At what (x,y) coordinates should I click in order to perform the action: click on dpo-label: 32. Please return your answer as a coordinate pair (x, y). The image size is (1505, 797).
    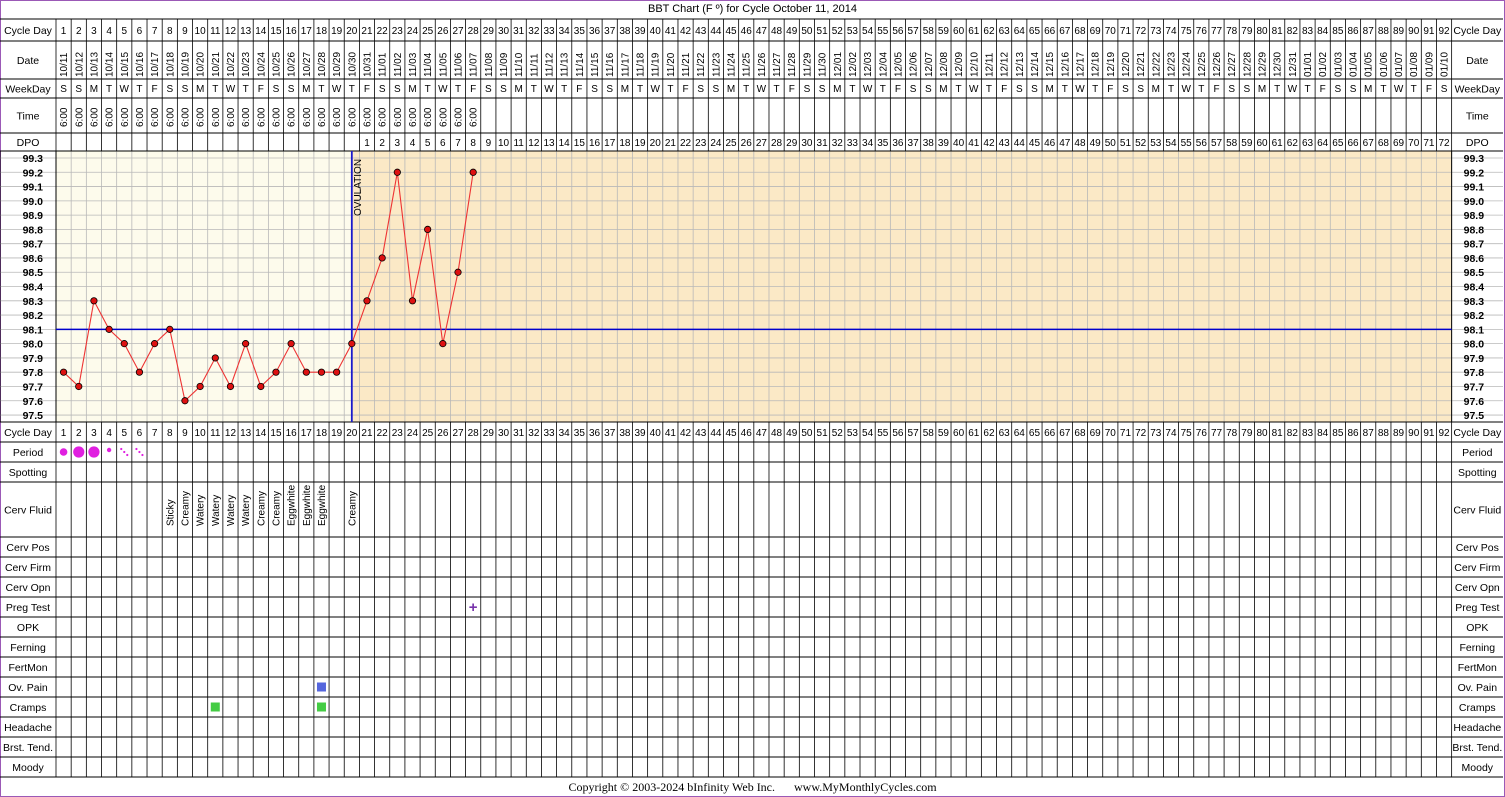
    Looking at the image, I should click on (838, 143).